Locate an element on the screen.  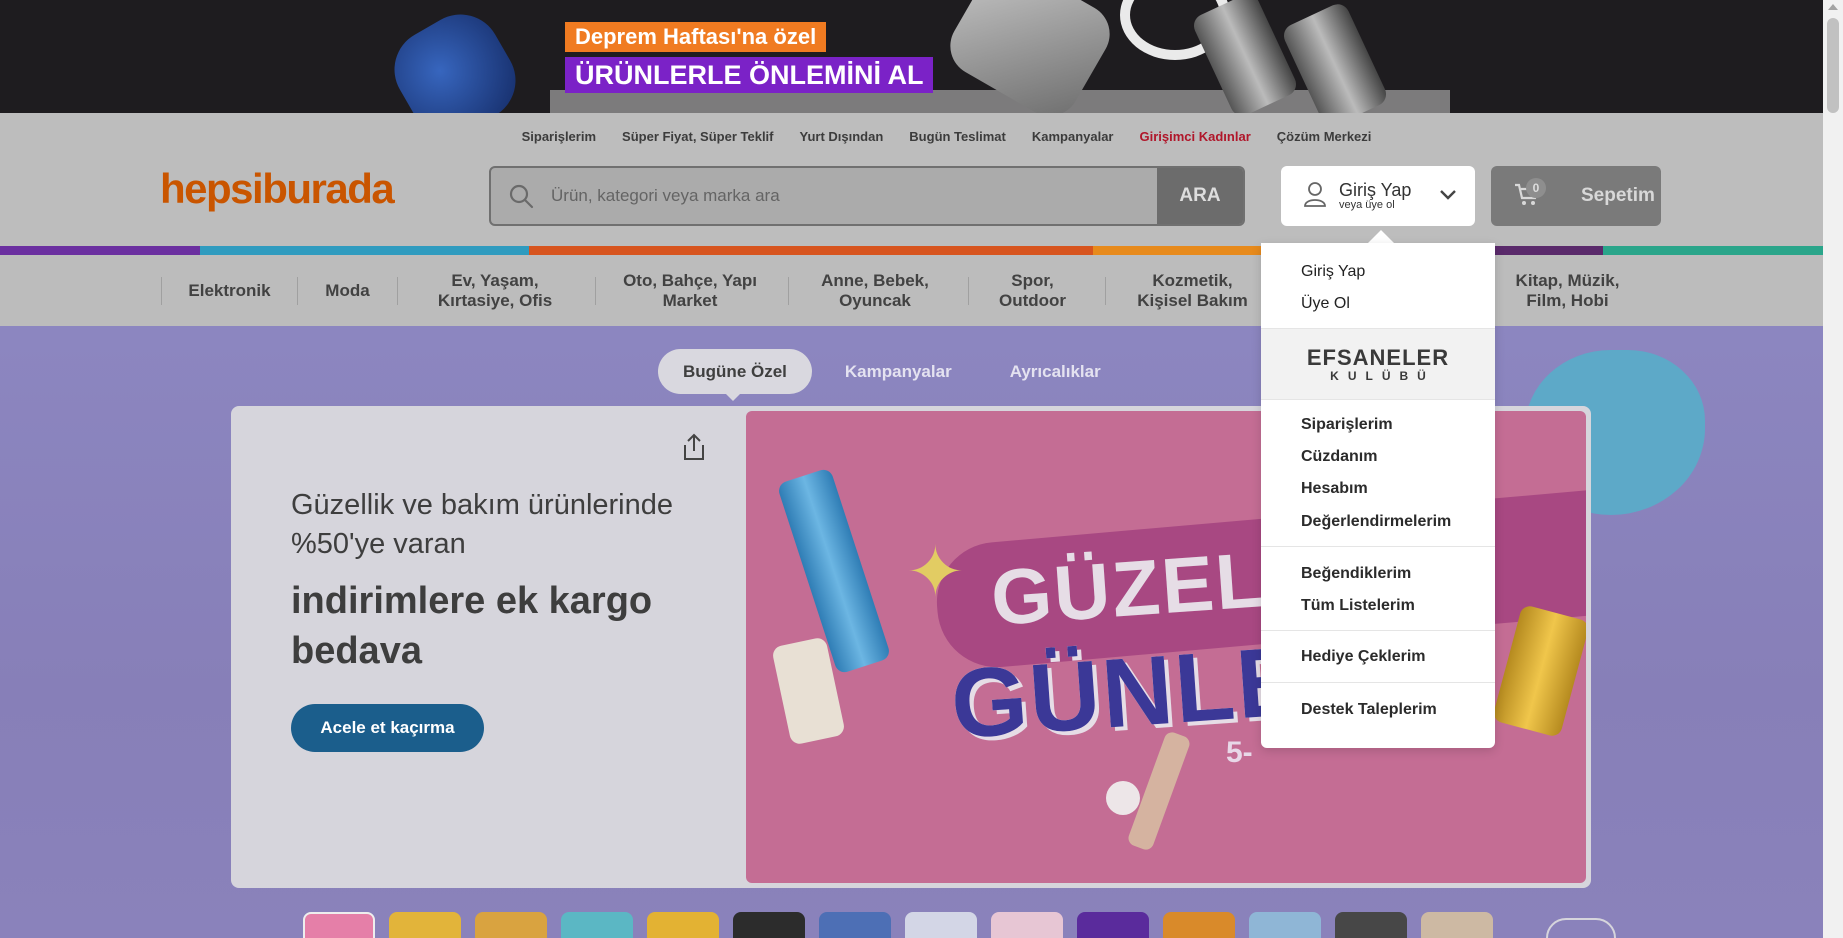
banner-subheadline: ÜRÜNLERLE ÖNLEMİNİ AL is located at coordinates (749, 75).